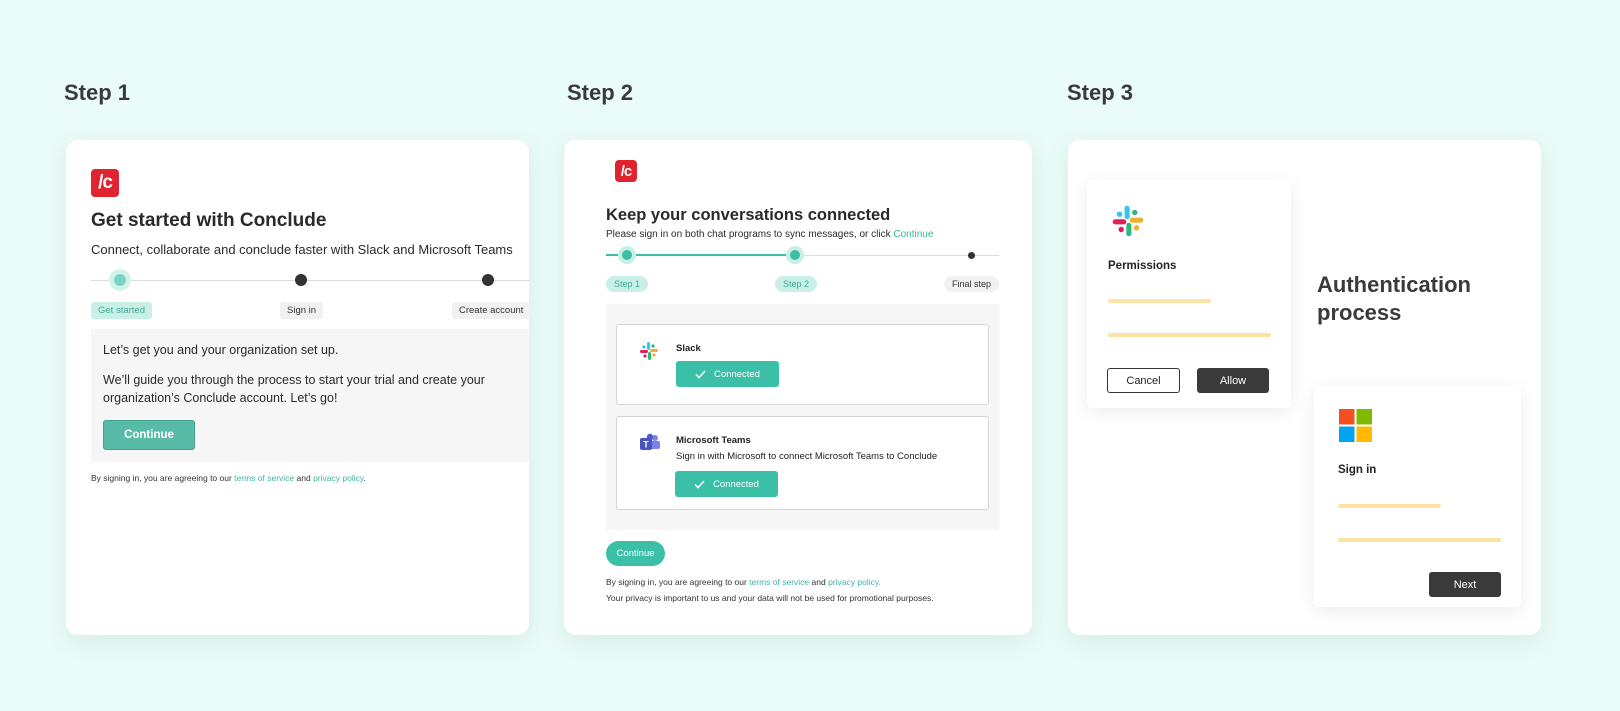 This screenshot has height=711, width=1620. I want to click on slack-service-box: Slack Connected, so click(802, 364).